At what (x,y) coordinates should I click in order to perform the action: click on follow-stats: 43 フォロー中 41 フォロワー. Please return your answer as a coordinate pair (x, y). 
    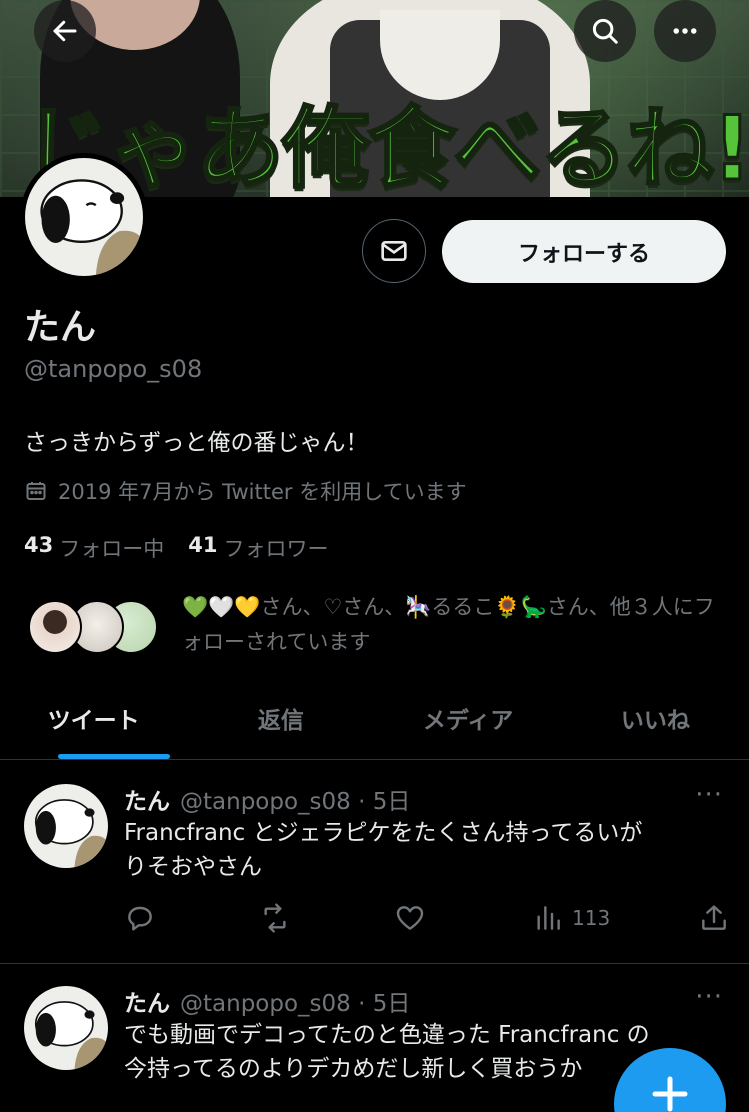
    Looking at the image, I should click on (188, 548).